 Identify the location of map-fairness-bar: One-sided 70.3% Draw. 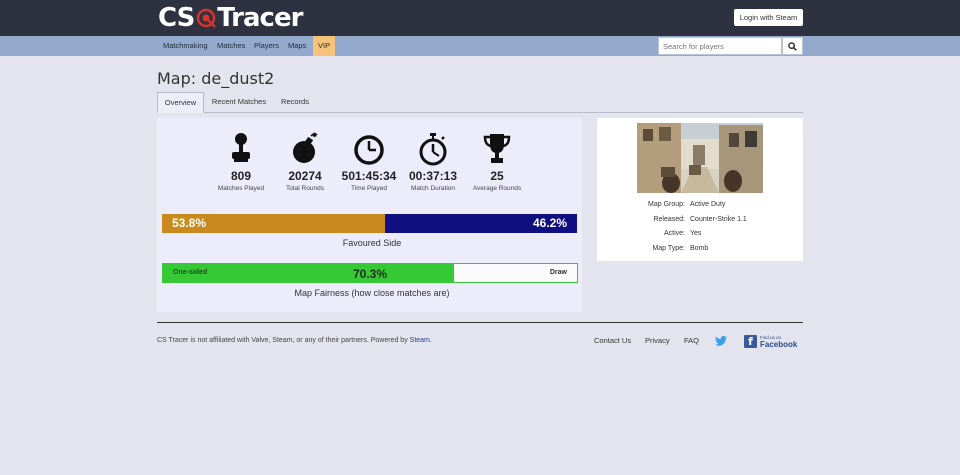
(370, 273).